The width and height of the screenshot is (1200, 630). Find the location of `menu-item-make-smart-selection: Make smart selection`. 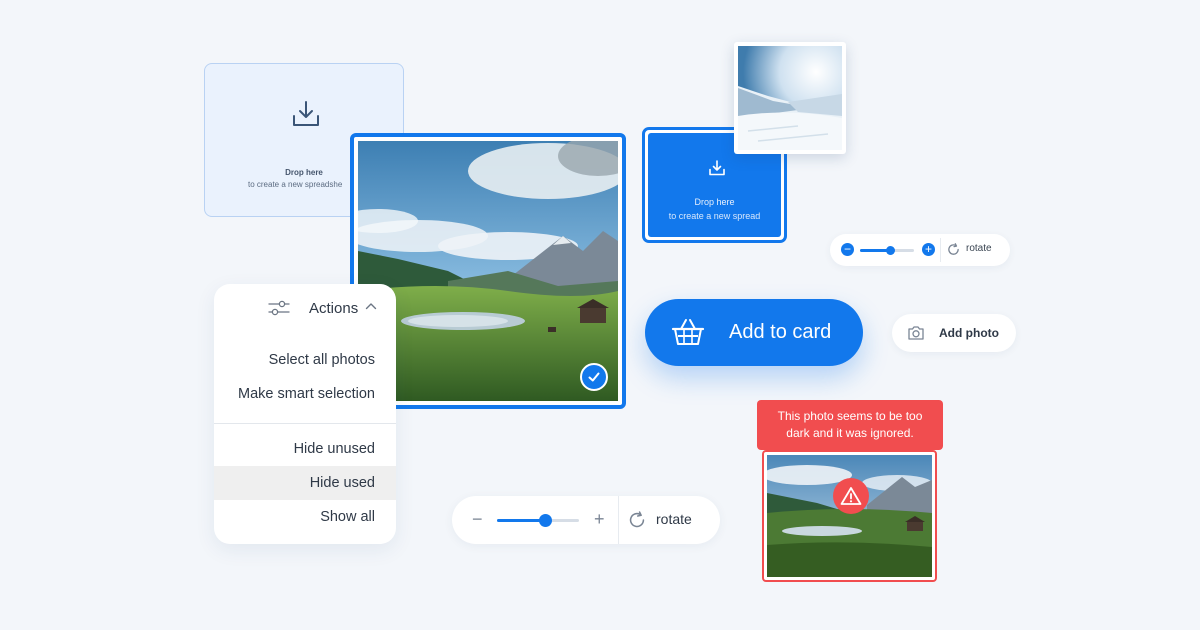

menu-item-make-smart-selection: Make smart selection is located at coordinates (305, 394).